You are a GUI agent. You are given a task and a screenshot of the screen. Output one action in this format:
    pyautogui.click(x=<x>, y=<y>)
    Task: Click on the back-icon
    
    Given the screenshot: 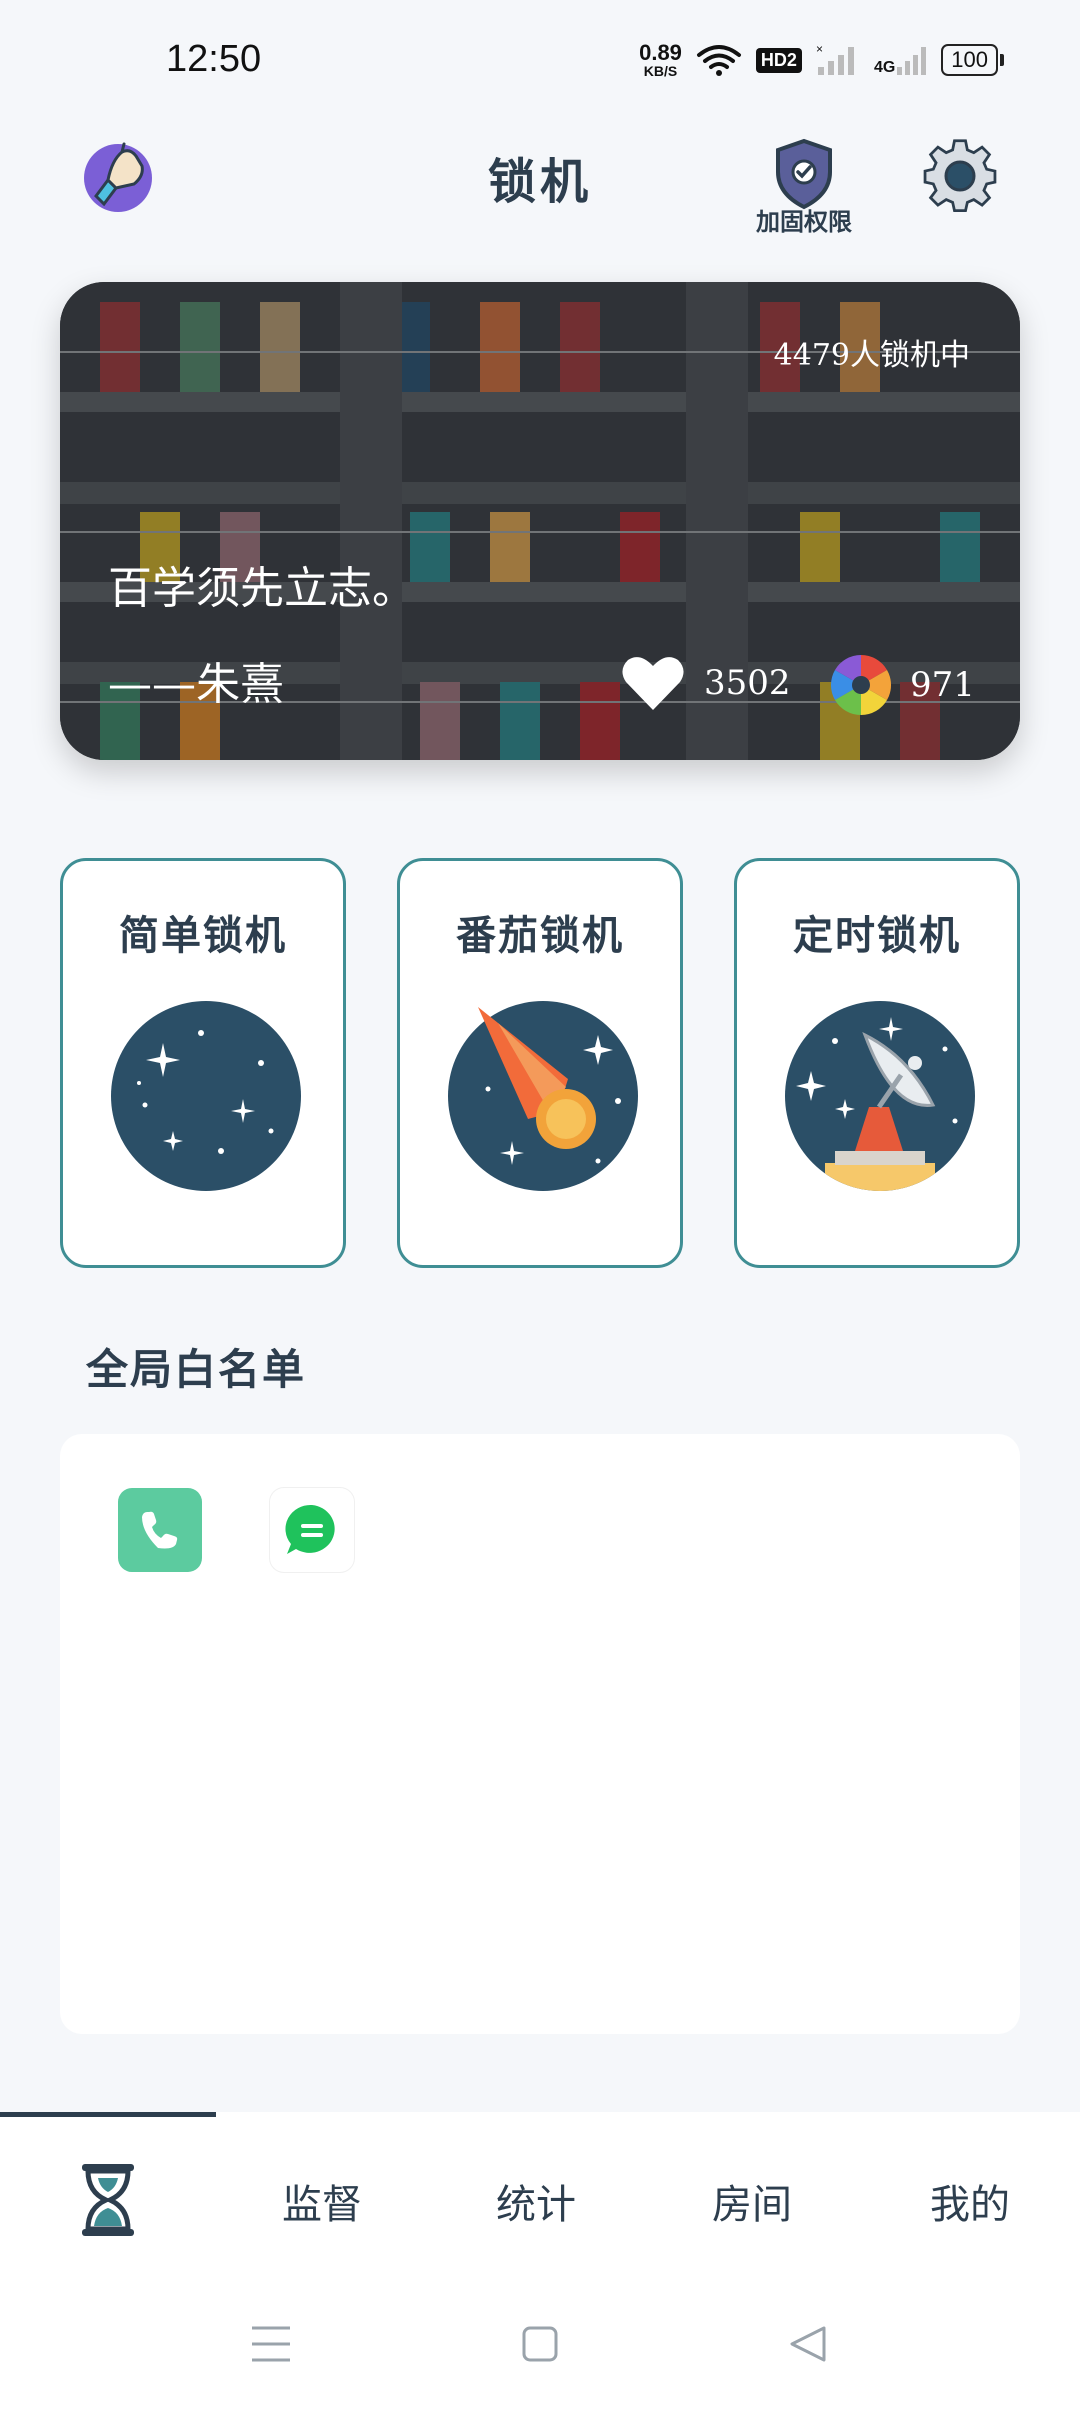 What is the action you would take?
    pyautogui.click(x=808, y=2344)
    